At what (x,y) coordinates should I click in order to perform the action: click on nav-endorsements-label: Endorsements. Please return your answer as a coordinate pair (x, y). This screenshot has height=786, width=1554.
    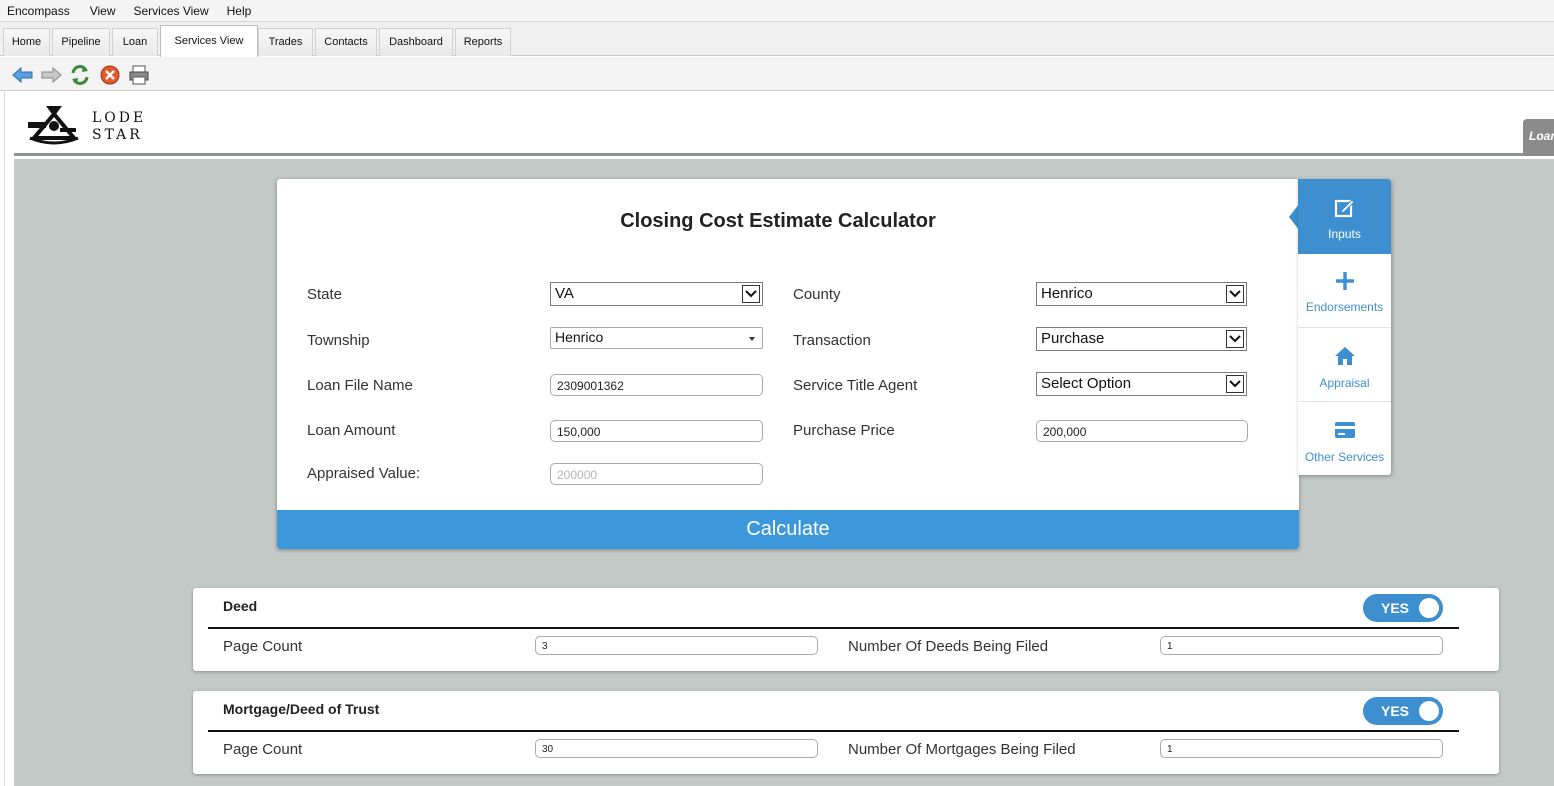
    Looking at the image, I should click on (1344, 307).